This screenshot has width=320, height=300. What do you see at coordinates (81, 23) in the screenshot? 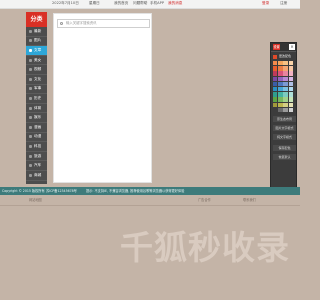
I see `search-placeholder: 输入关键字搜索资讯` at bounding box center [81, 23].